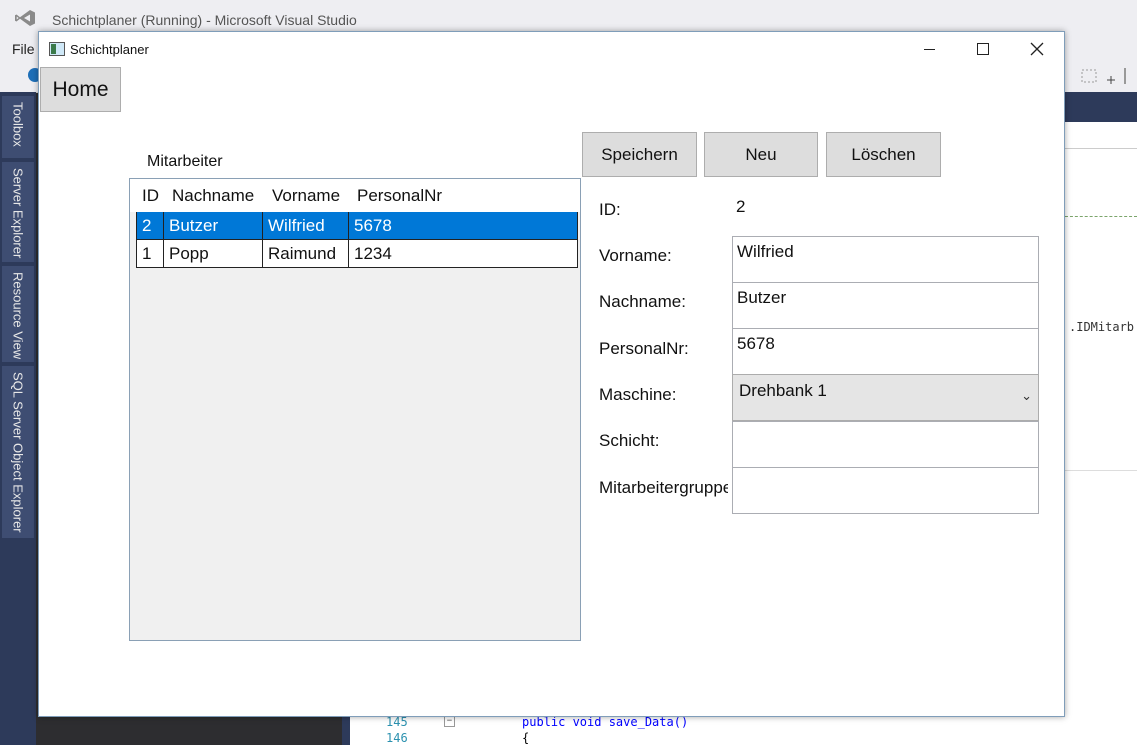 The height and width of the screenshot is (745, 1137). What do you see at coordinates (639, 154) in the screenshot?
I see `save-button: Speichern` at bounding box center [639, 154].